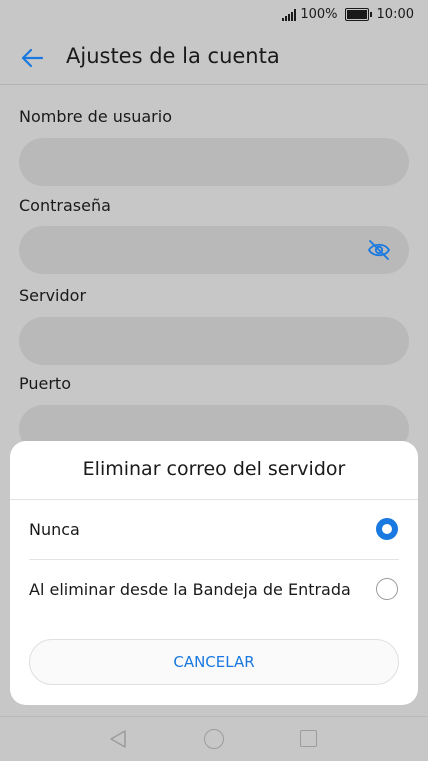 The image size is (428, 761). Describe the element at coordinates (214, 15) in the screenshot. I see `status-bar: 100% 10:00` at that location.